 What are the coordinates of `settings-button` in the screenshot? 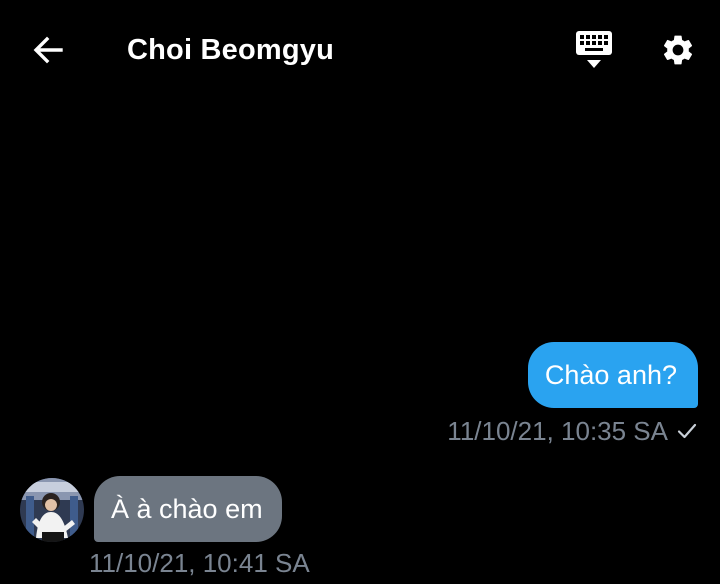 It's located at (678, 50).